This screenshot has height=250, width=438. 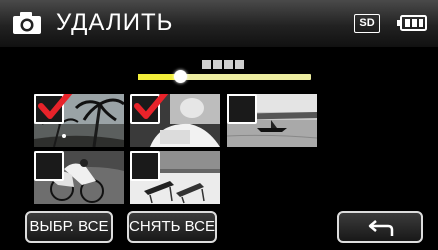 I want to click on page-title: УДАЛИТЬ, so click(x=115, y=22).